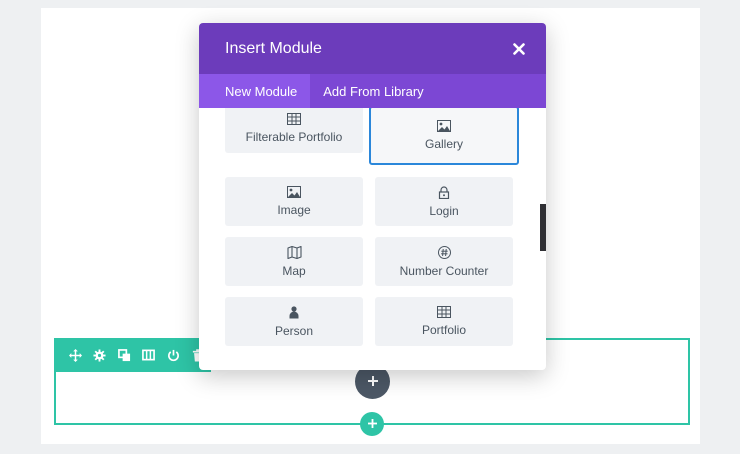 The image size is (740, 454). Describe the element at coordinates (444, 136) in the screenshot. I see `module-gallery: Gallery` at that location.